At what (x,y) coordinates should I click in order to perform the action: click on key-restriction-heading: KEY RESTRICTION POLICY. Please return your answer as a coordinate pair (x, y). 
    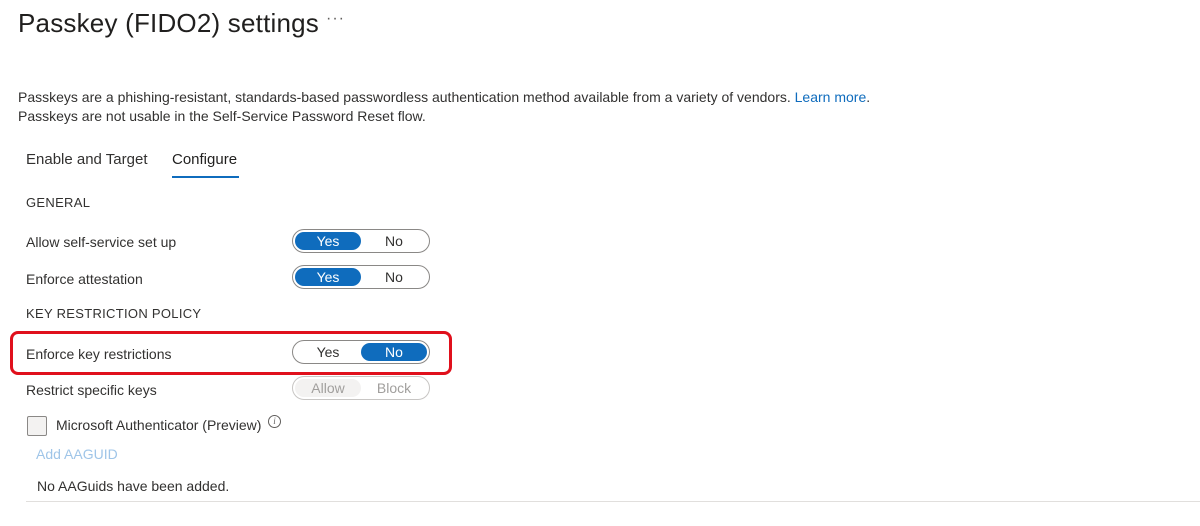
    Looking at the image, I should click on (114, 313).